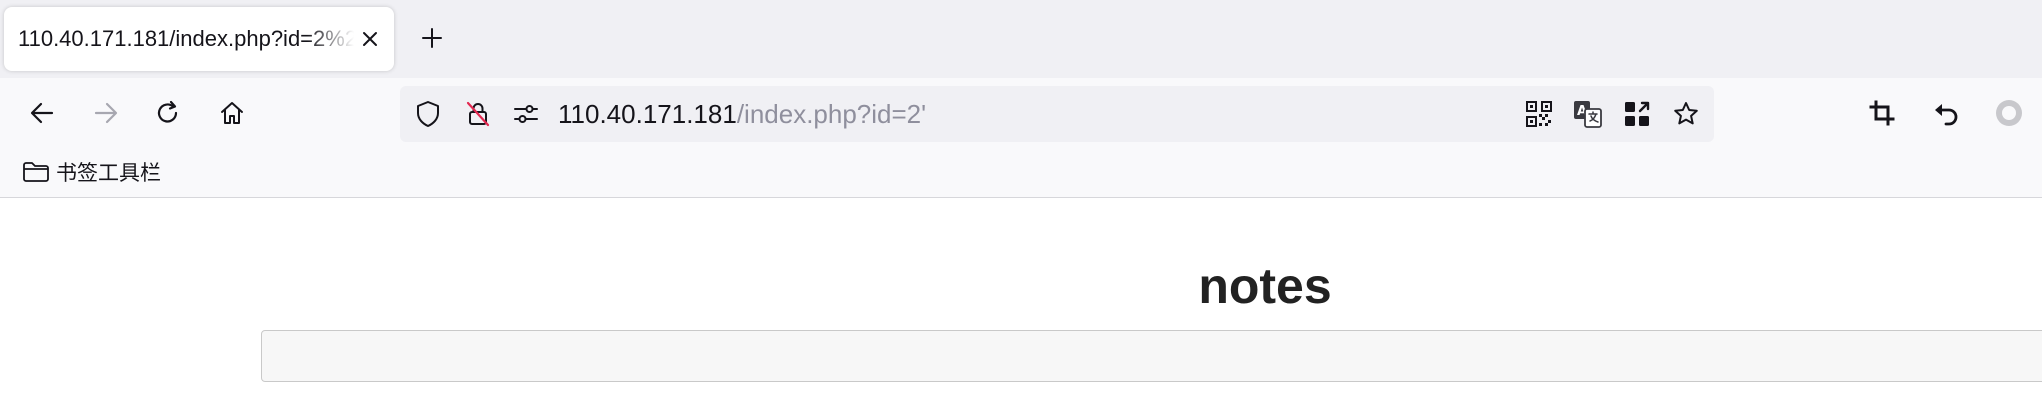  I want to click on forward-arrow-icon, so click(106, 113).